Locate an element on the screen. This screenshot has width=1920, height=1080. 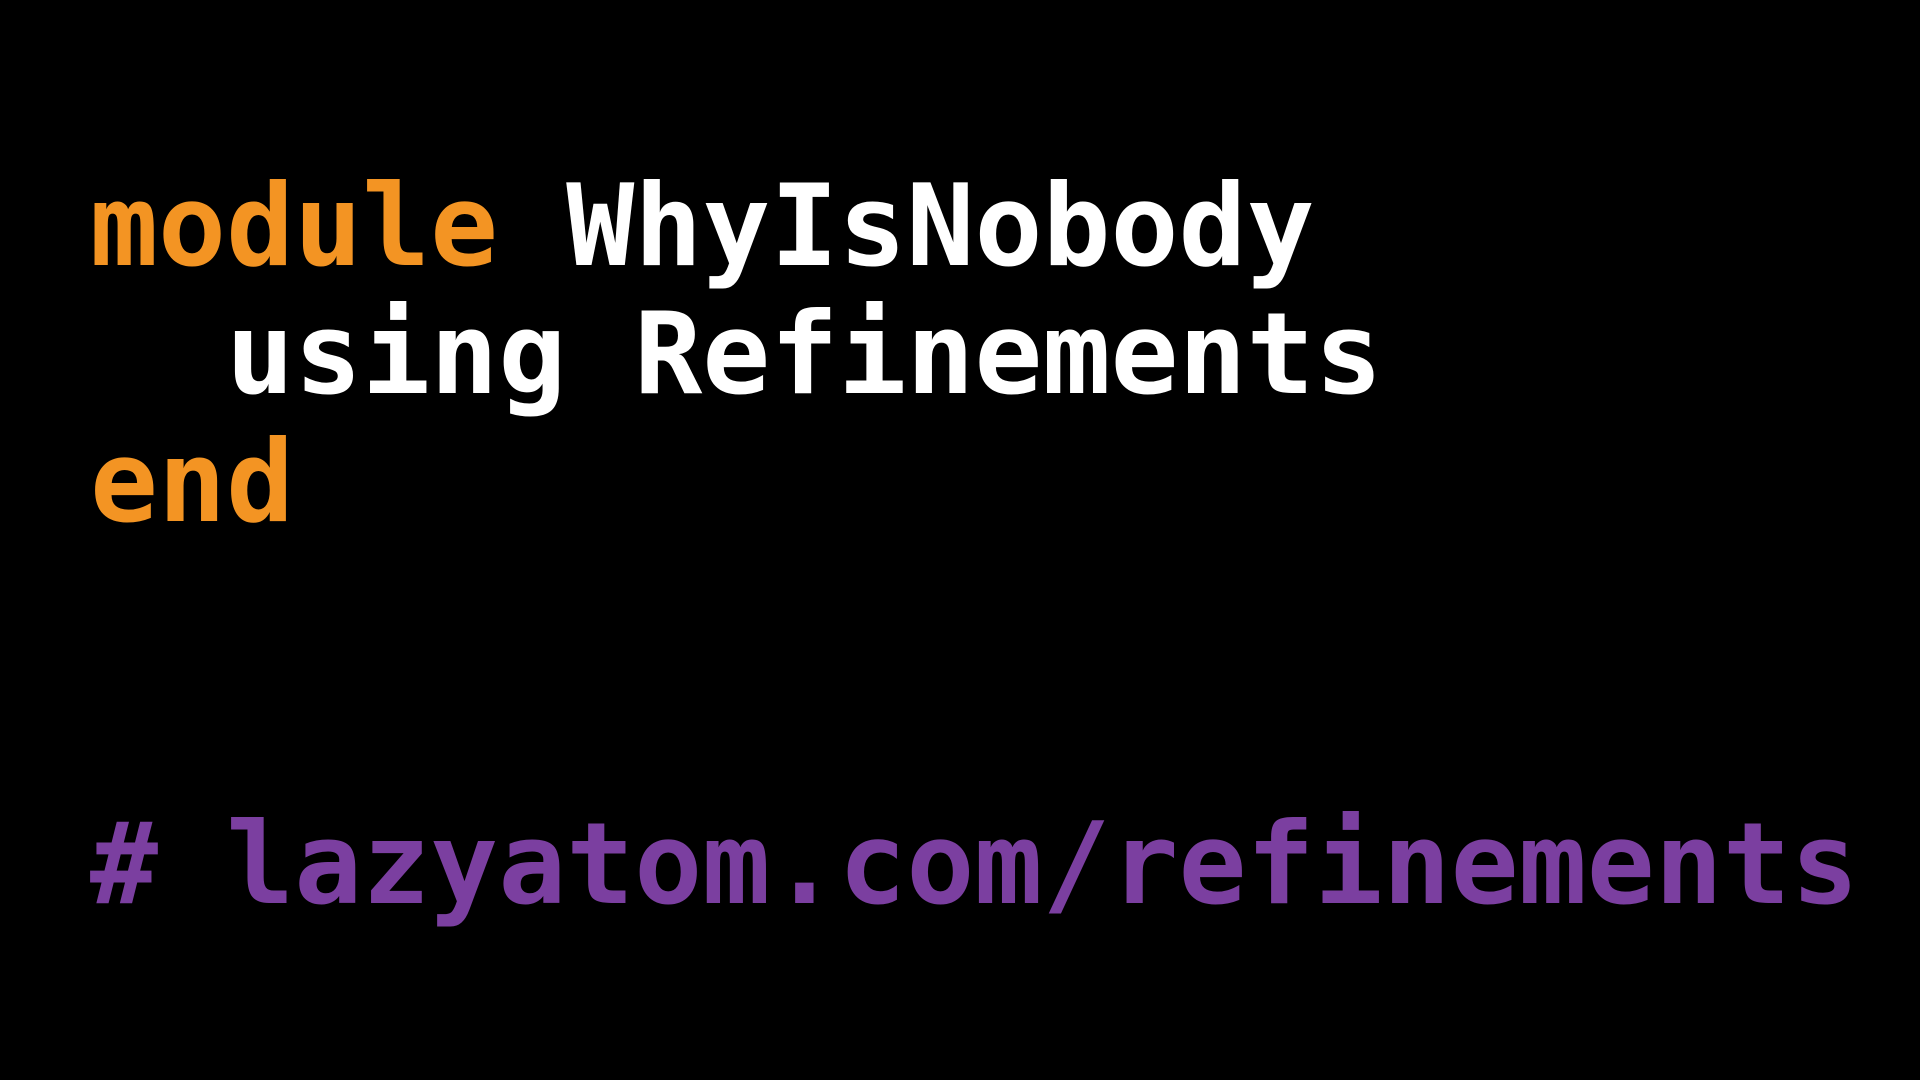
code-comment-url: # lazyatom.com/refinements is located at coordinates (974, 864).